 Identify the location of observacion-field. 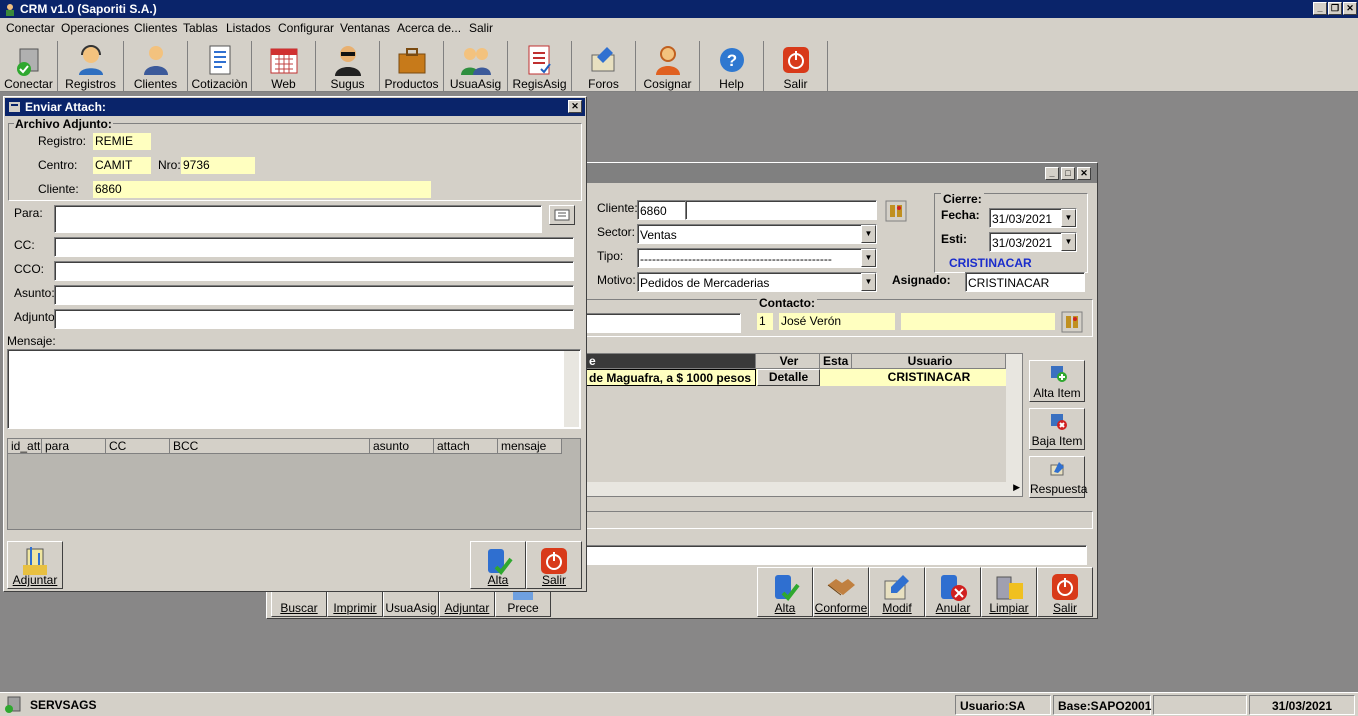
(836, 555).